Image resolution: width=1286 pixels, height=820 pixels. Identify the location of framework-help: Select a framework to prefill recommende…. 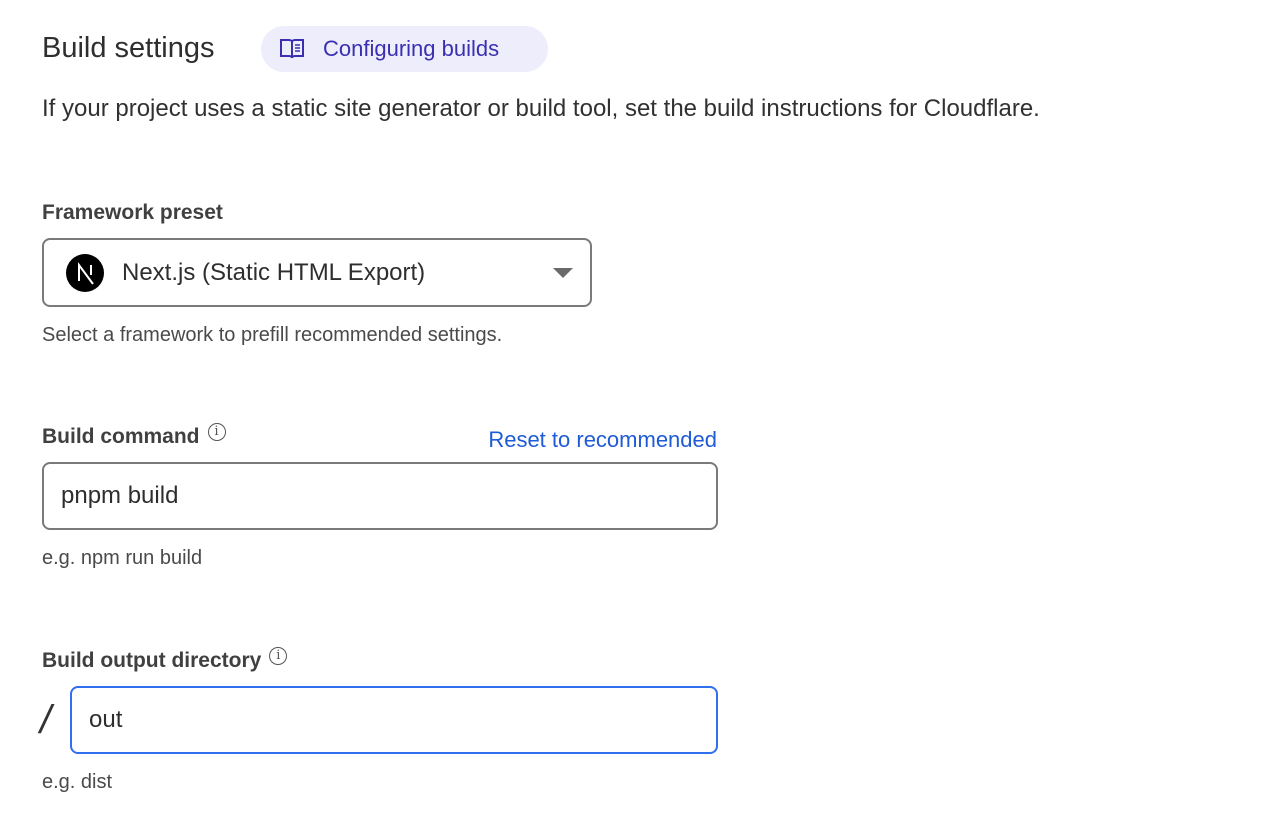
(272, 335).